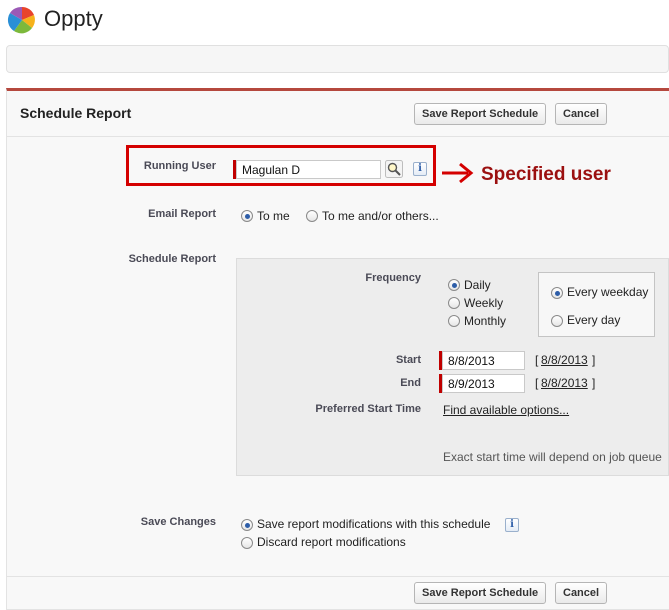 Image resolution: width=669 pixels, height=610 pixels. I want to click on frequency-monthly-label: Monthly, so click(485, 321).